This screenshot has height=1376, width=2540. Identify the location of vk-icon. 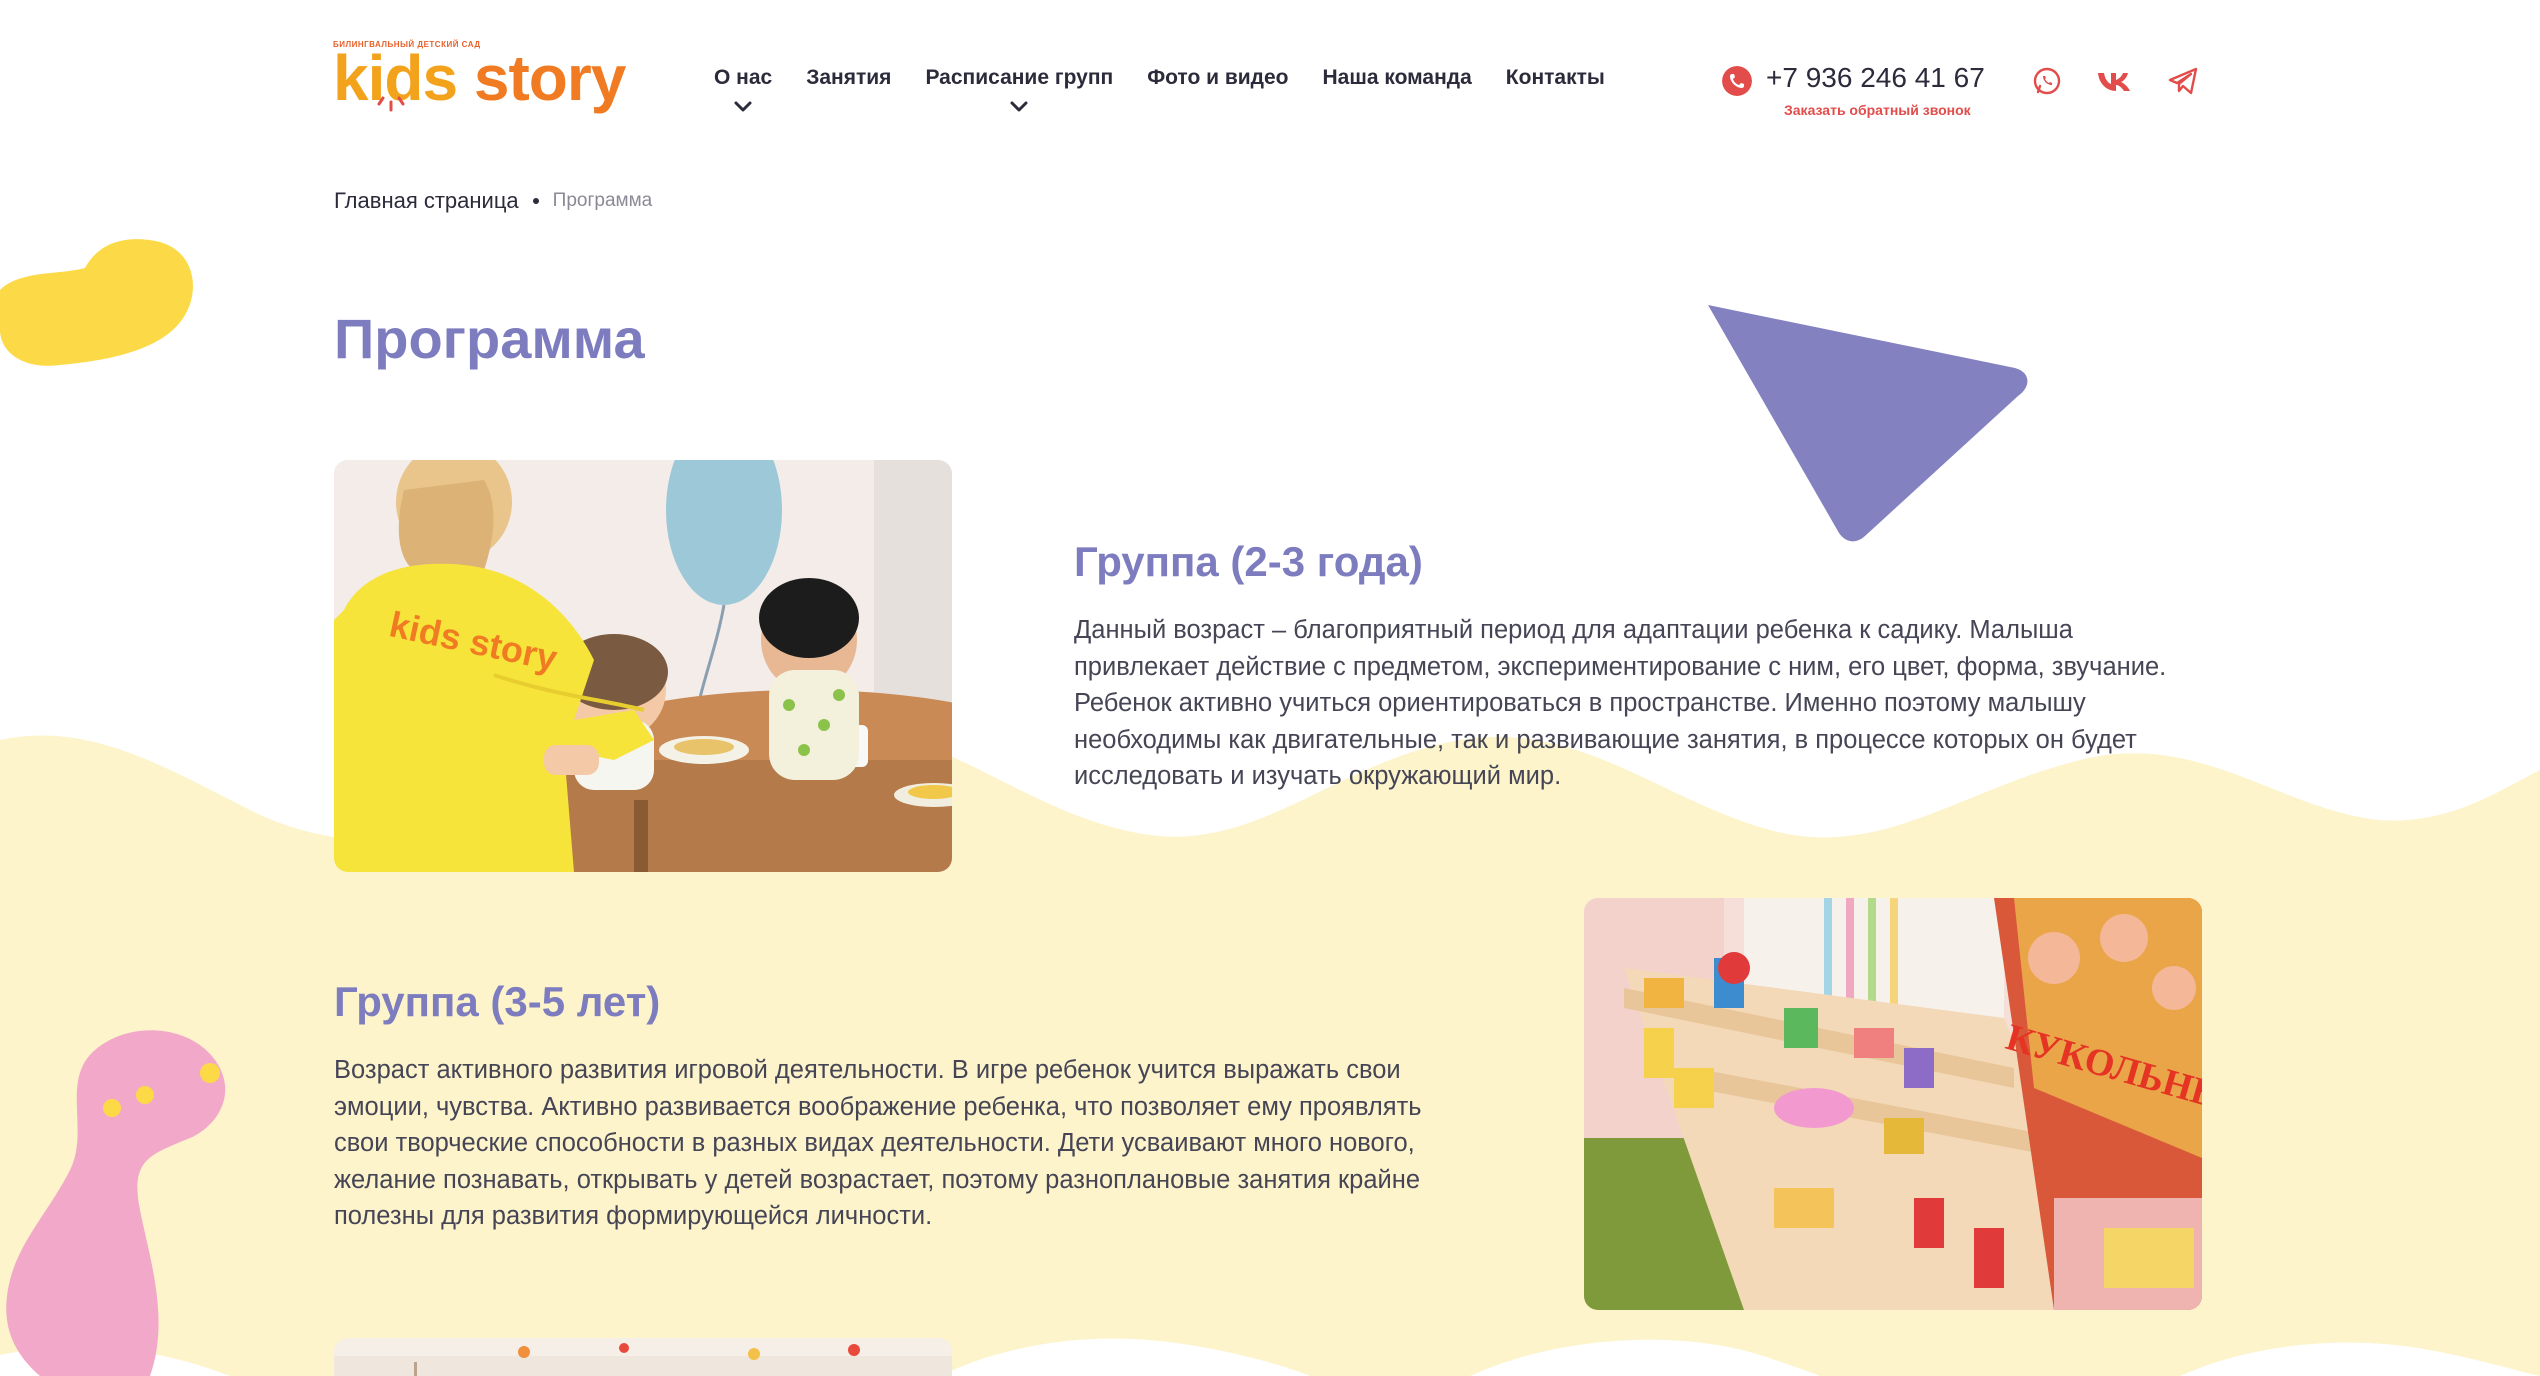
(2116, 81).